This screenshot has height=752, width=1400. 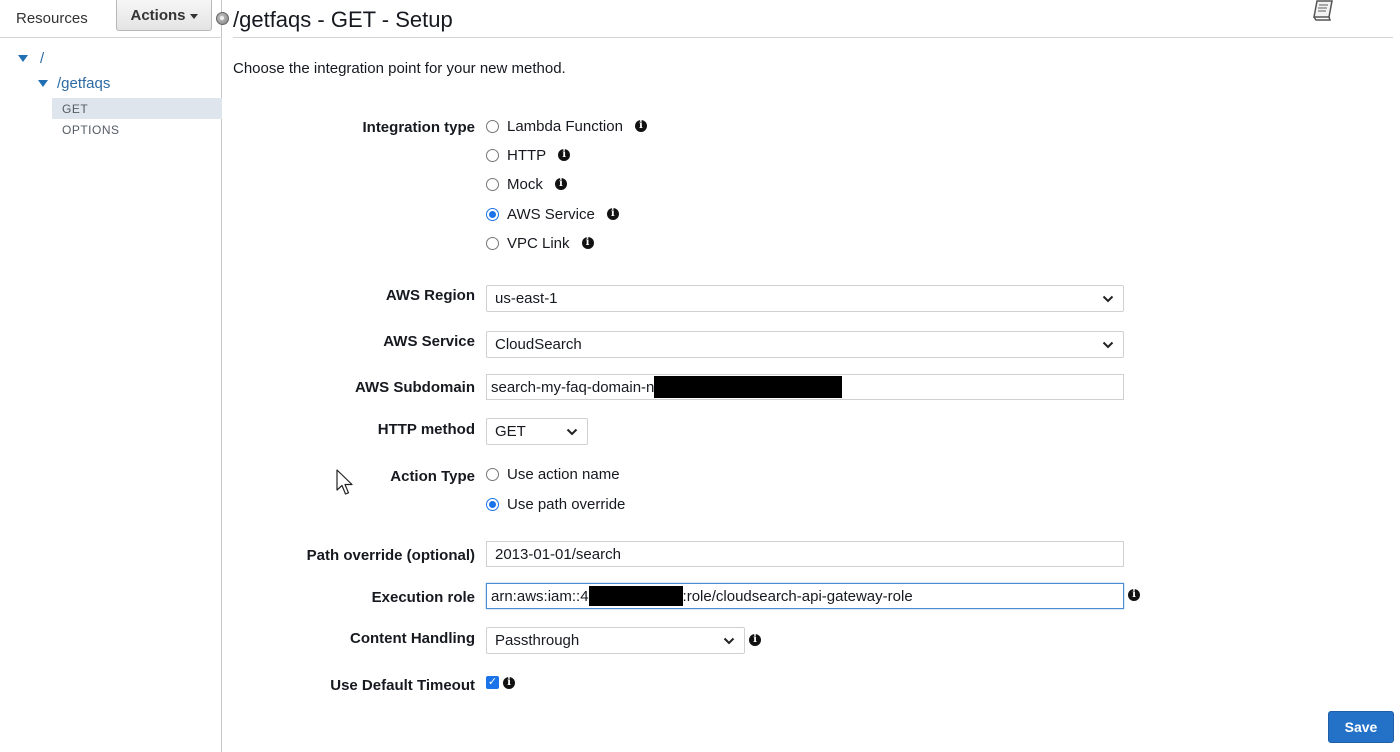 What do you see at coordinates (222, 18) in the screenshot?
I see `pane-splitter-dot` at bounding box center [222, 18].